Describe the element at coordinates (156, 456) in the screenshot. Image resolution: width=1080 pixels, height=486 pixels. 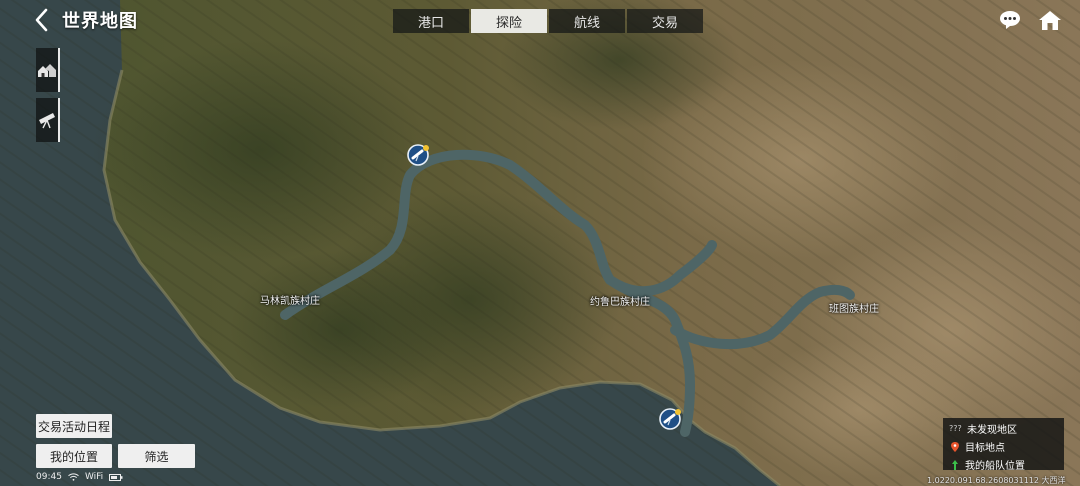
I see `filter-button: 筛选` at that location.